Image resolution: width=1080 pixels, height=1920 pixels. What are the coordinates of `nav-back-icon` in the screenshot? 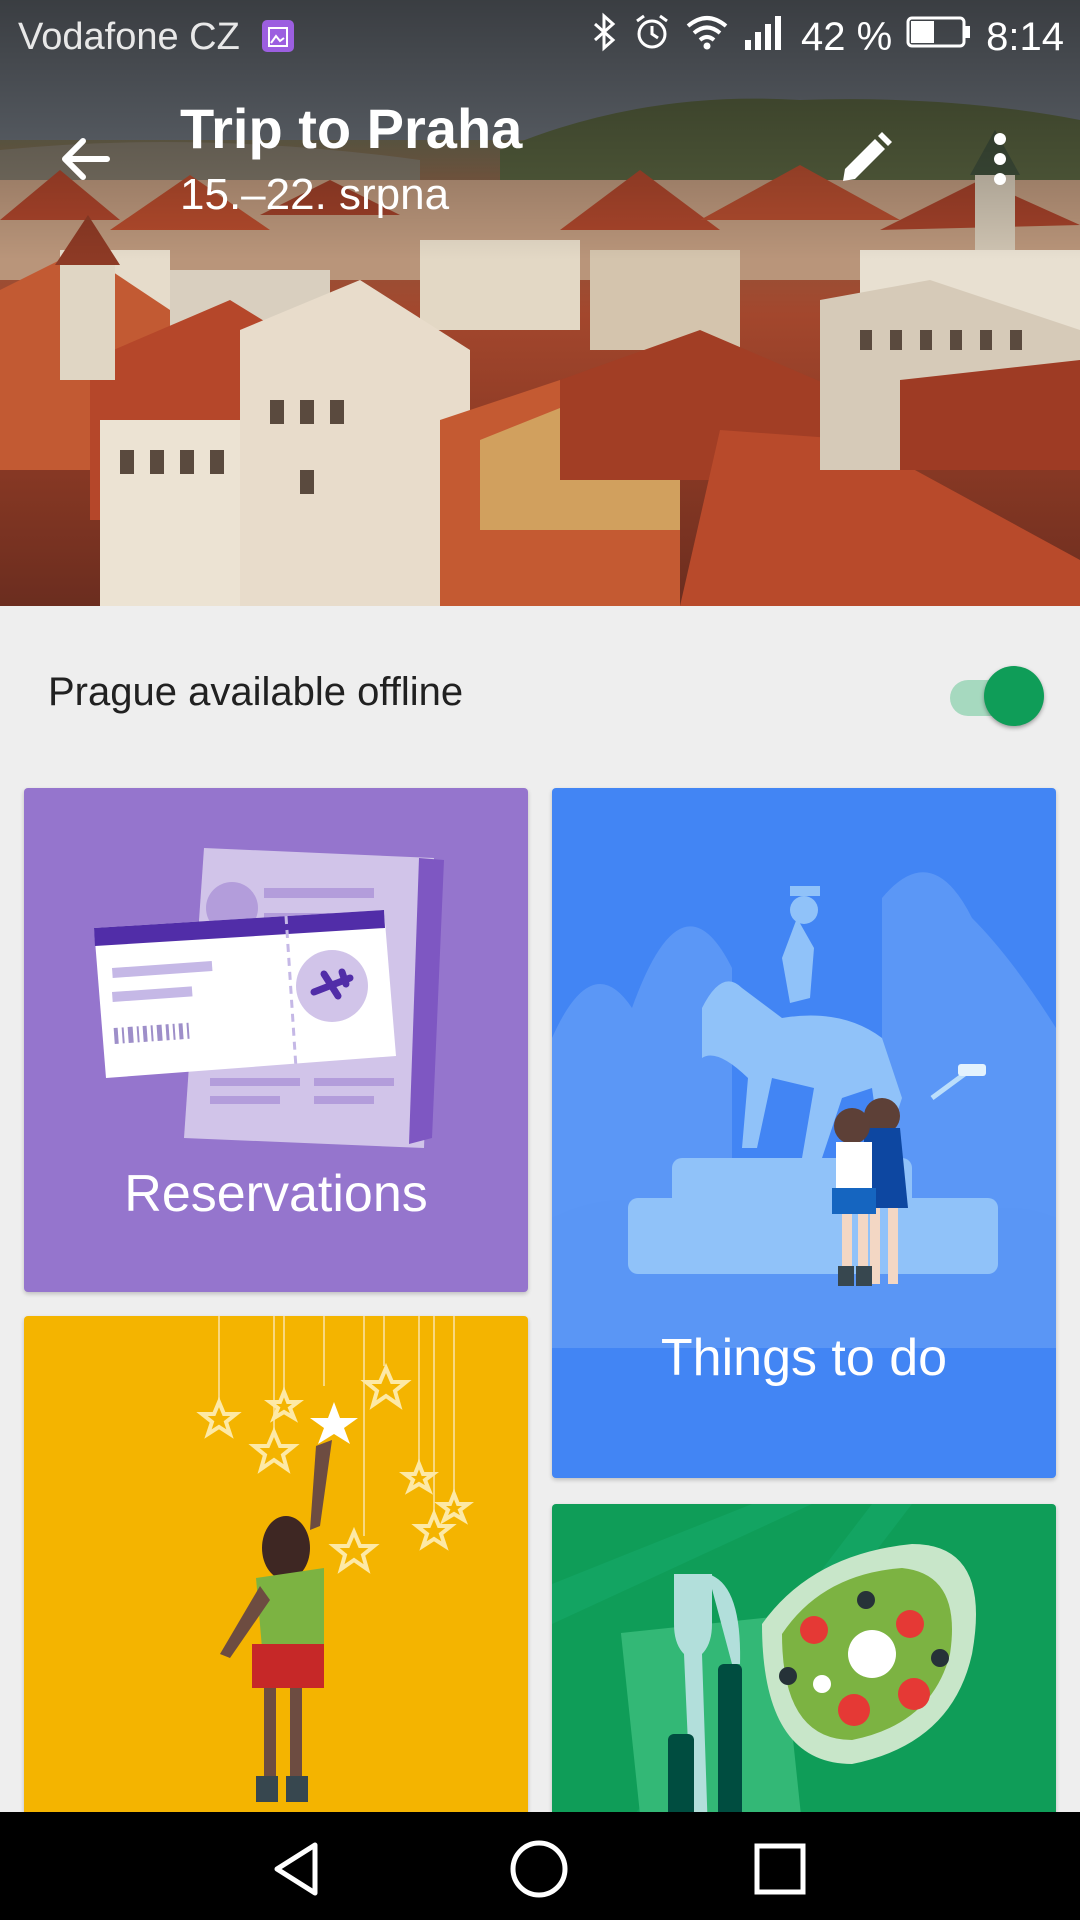 It's located at (296, 1869).